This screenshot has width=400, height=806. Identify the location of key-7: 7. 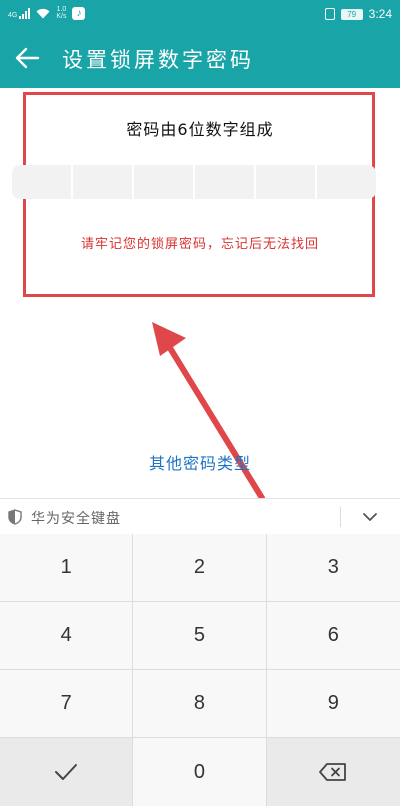
(67, 704).